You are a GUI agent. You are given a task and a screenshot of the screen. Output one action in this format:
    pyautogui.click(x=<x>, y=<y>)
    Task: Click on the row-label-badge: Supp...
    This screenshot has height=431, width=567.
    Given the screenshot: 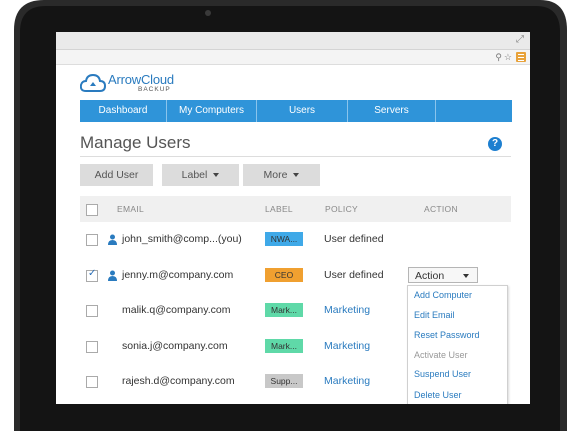 What is the action you would take?
    pyautogui.click(x=284, y=381)
    